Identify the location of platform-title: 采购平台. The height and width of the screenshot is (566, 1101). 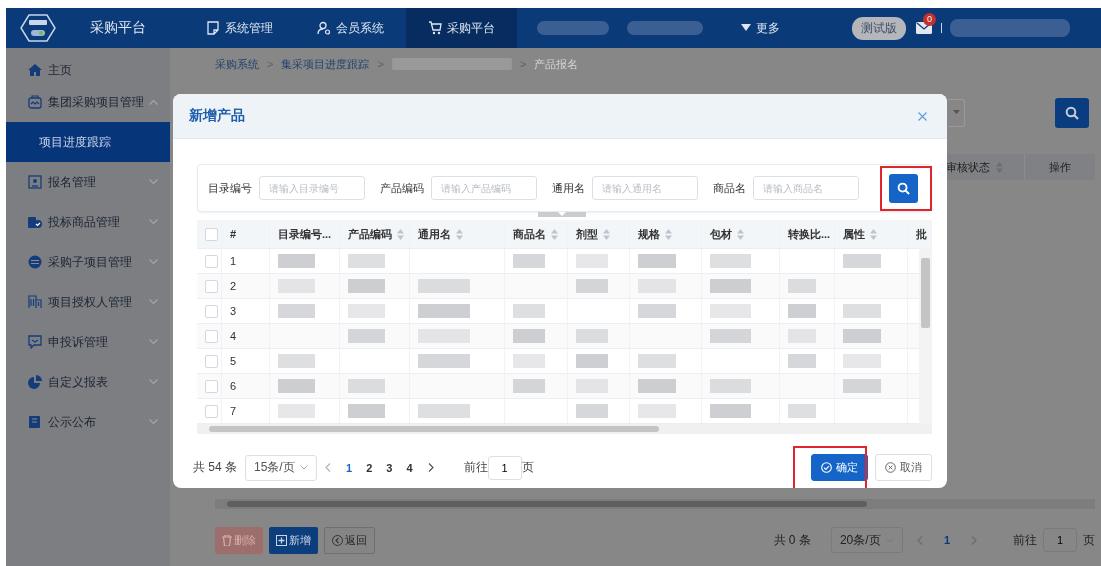
(118, 28).